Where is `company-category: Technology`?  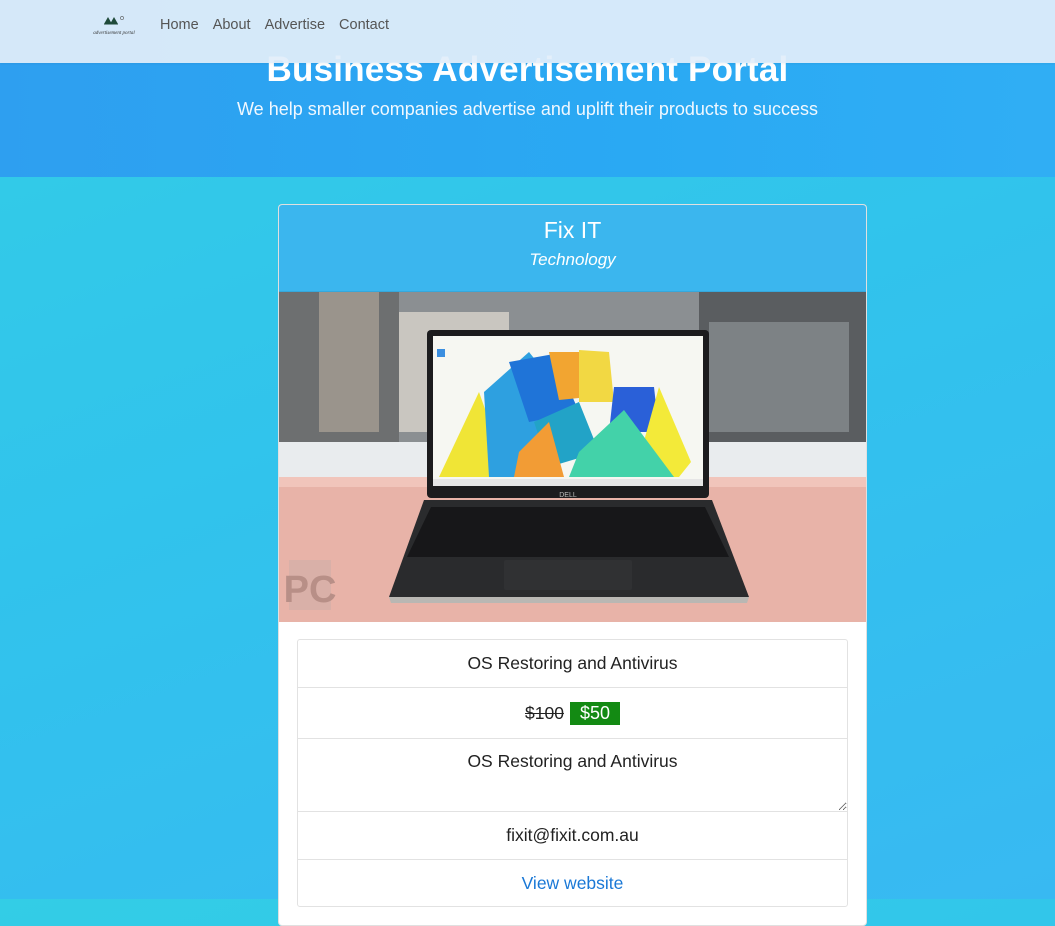
company-category: Technology is located at coordinates (572, 259).